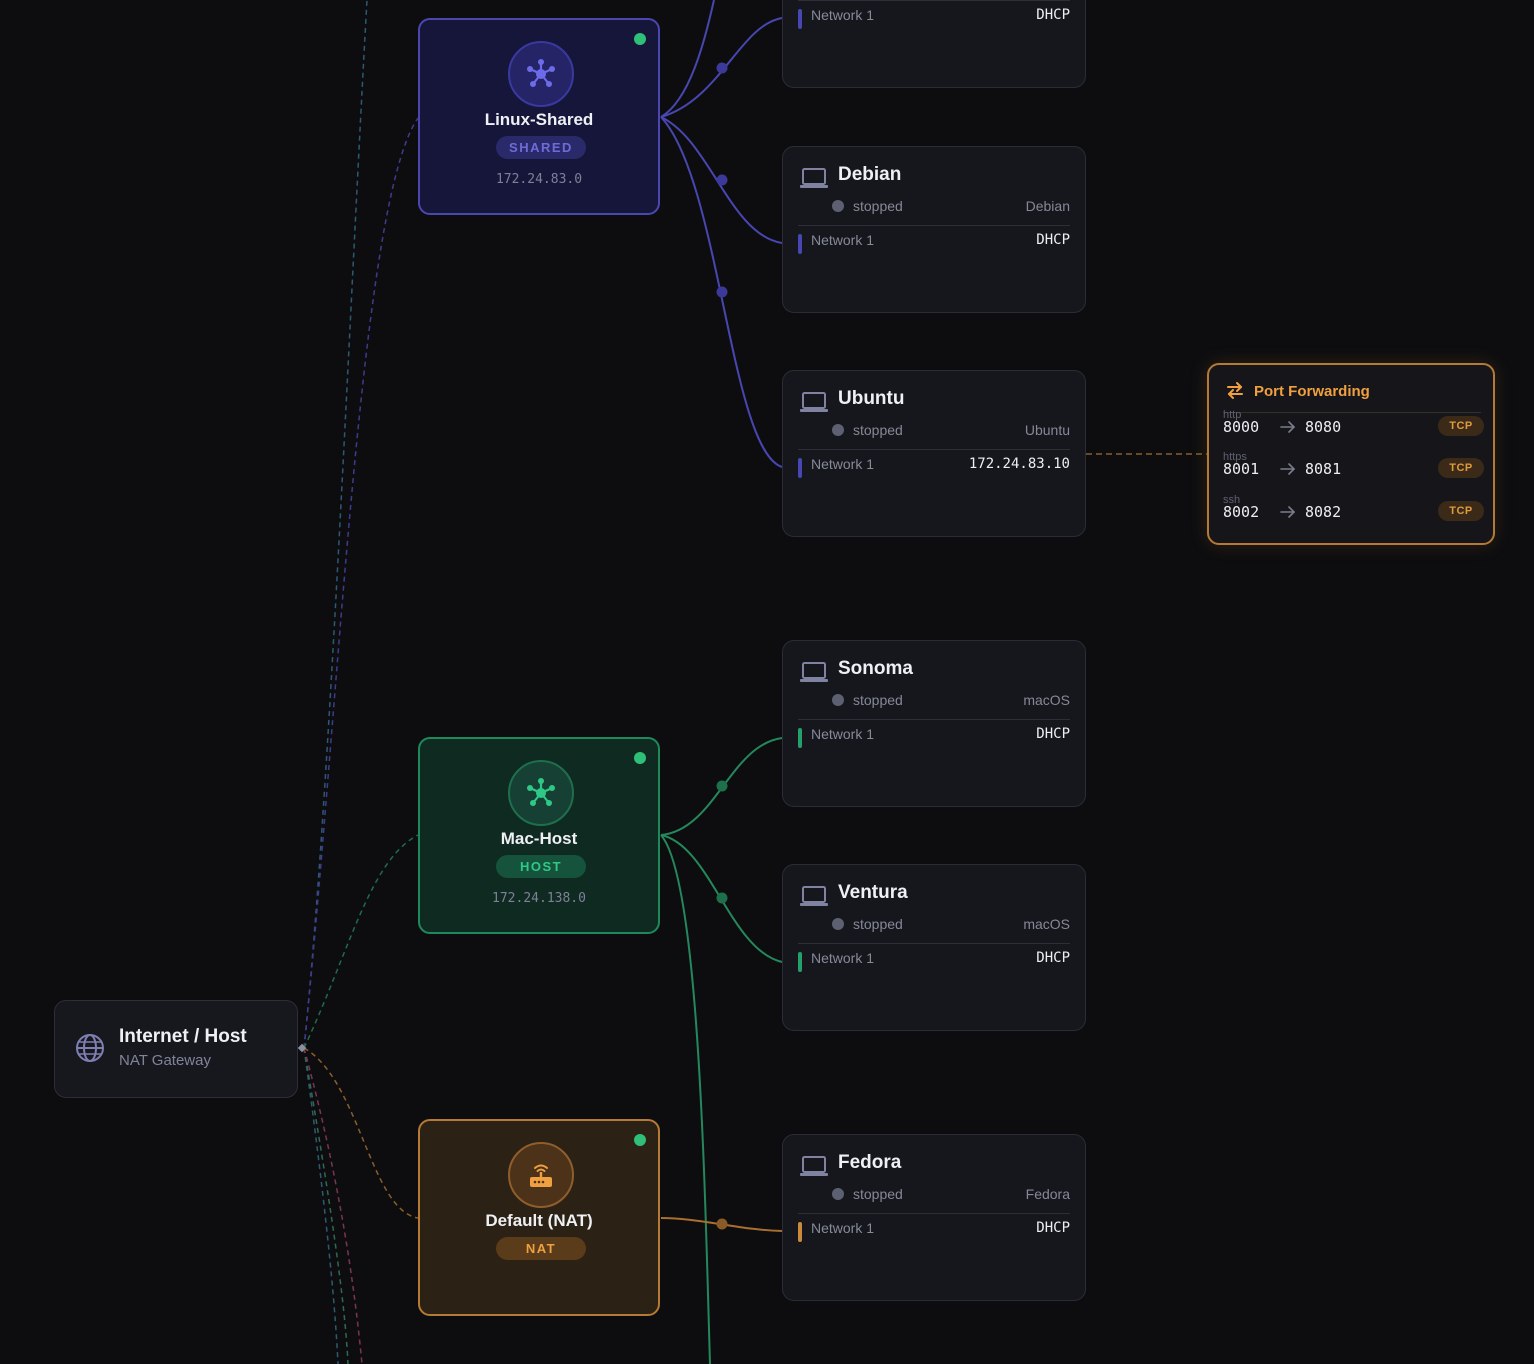  I want to click on network-subnet: 172.24.138.0, so click(539, 898).